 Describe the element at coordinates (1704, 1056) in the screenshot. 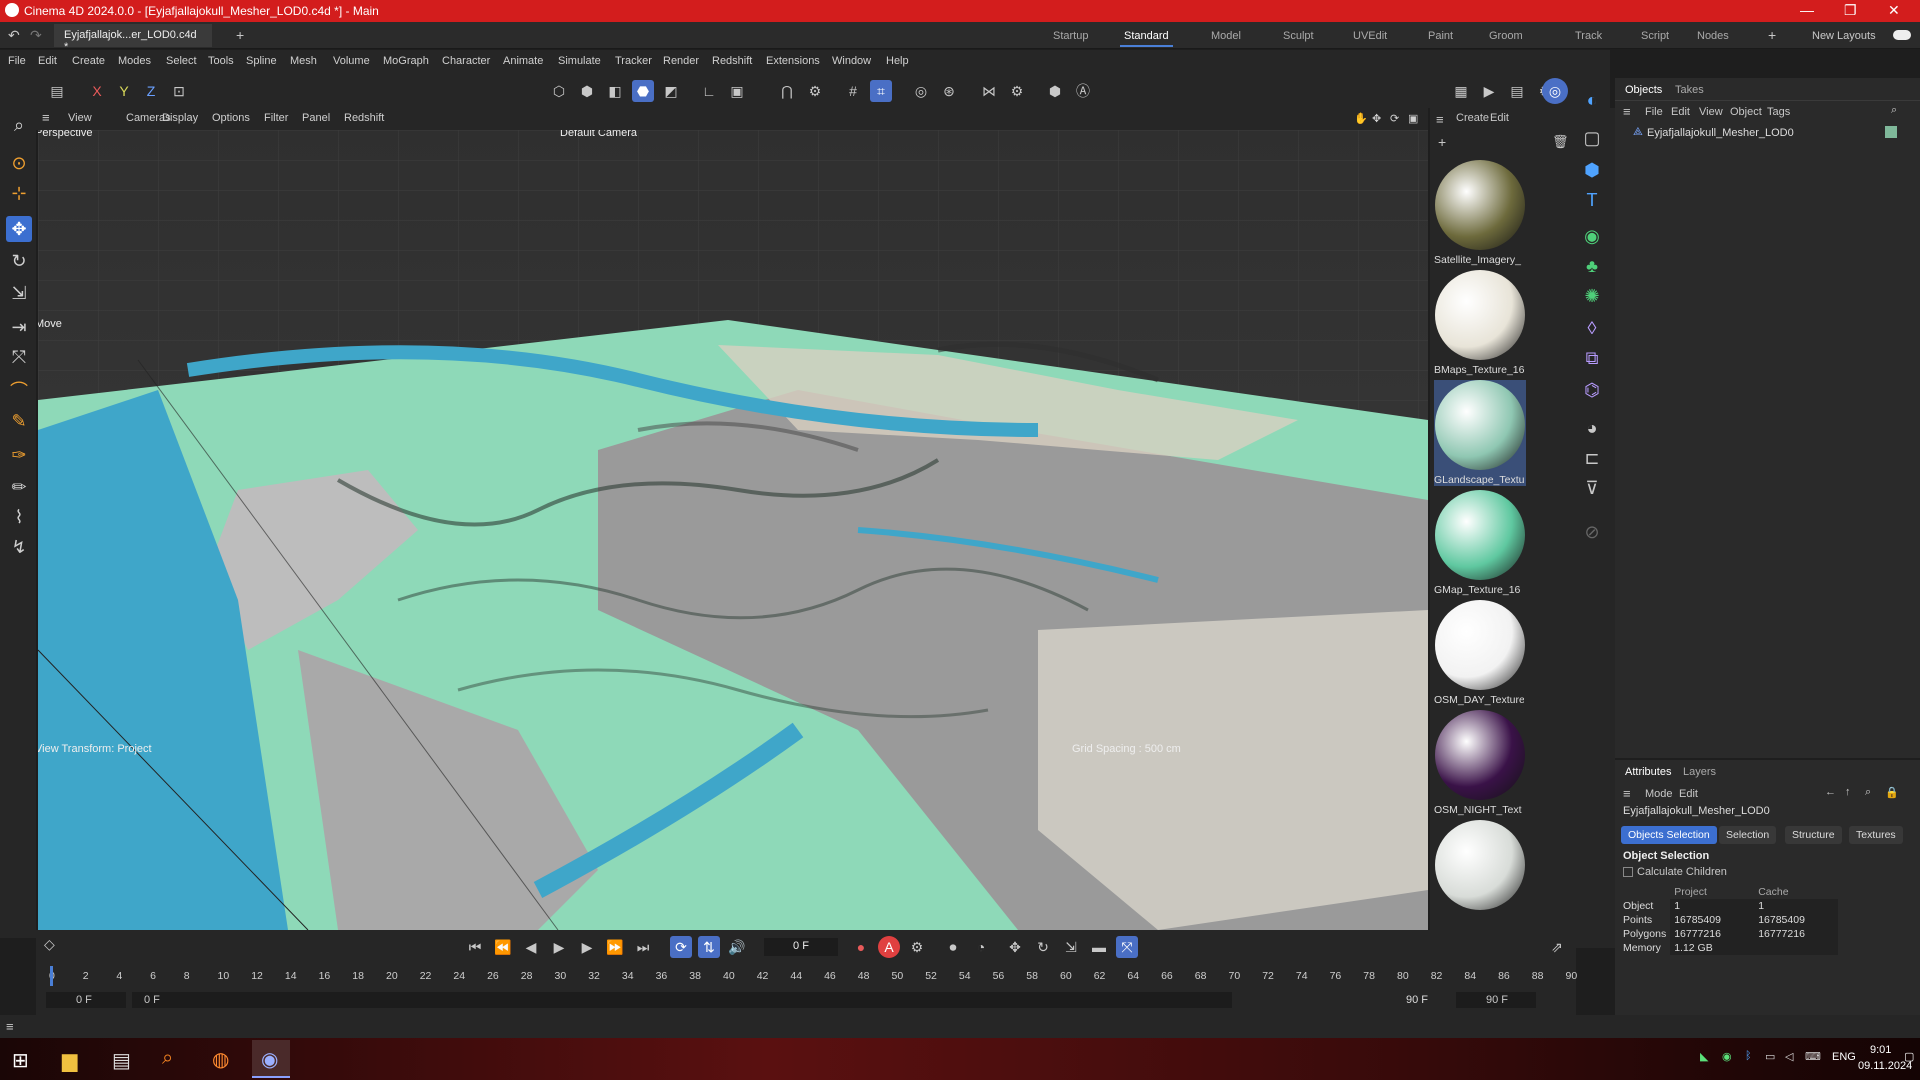

I see `nvidia-tray-icon: ◣` at that location.